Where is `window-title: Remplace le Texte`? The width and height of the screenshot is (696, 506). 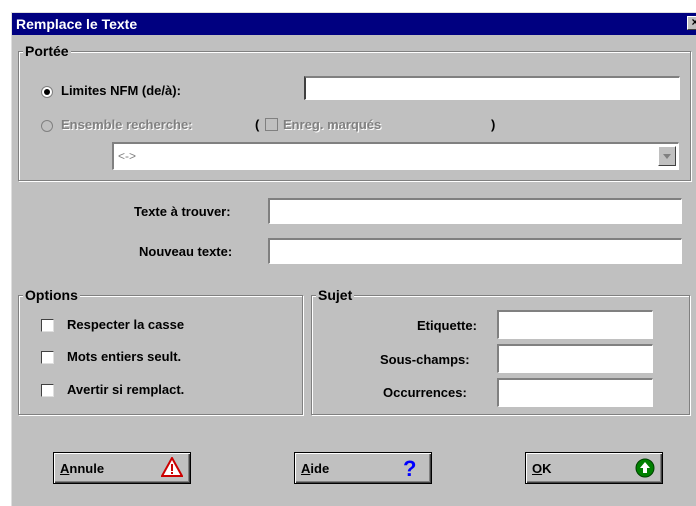
window-title: Remplace le Texte is located at coordinates (77, 24).